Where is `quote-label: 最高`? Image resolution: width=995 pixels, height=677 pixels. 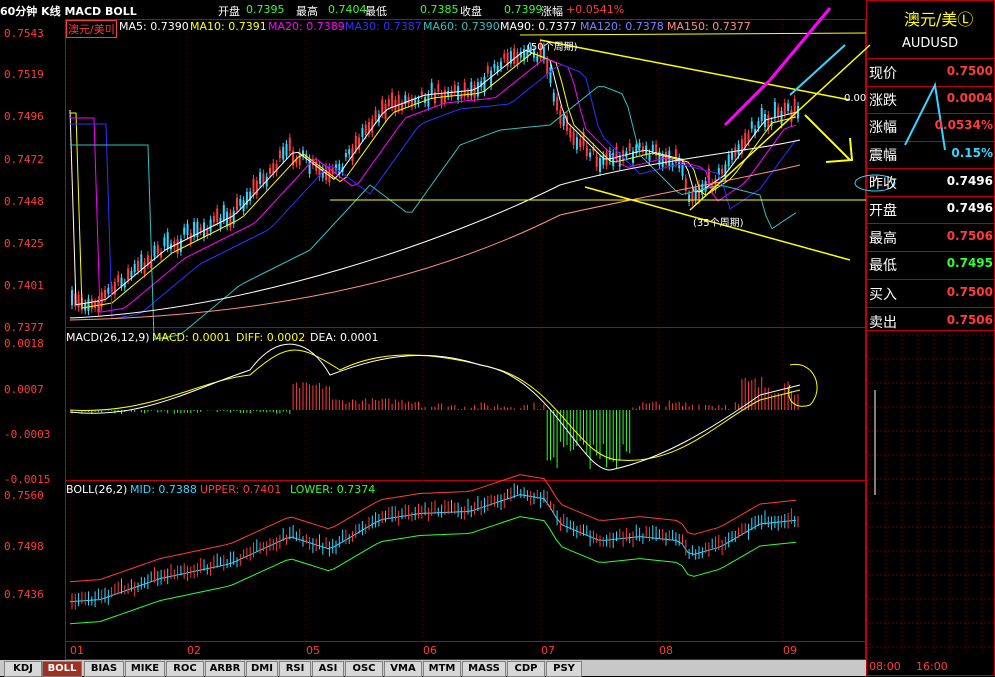
quote-label: 最高 is located at coordinates (883, 239).